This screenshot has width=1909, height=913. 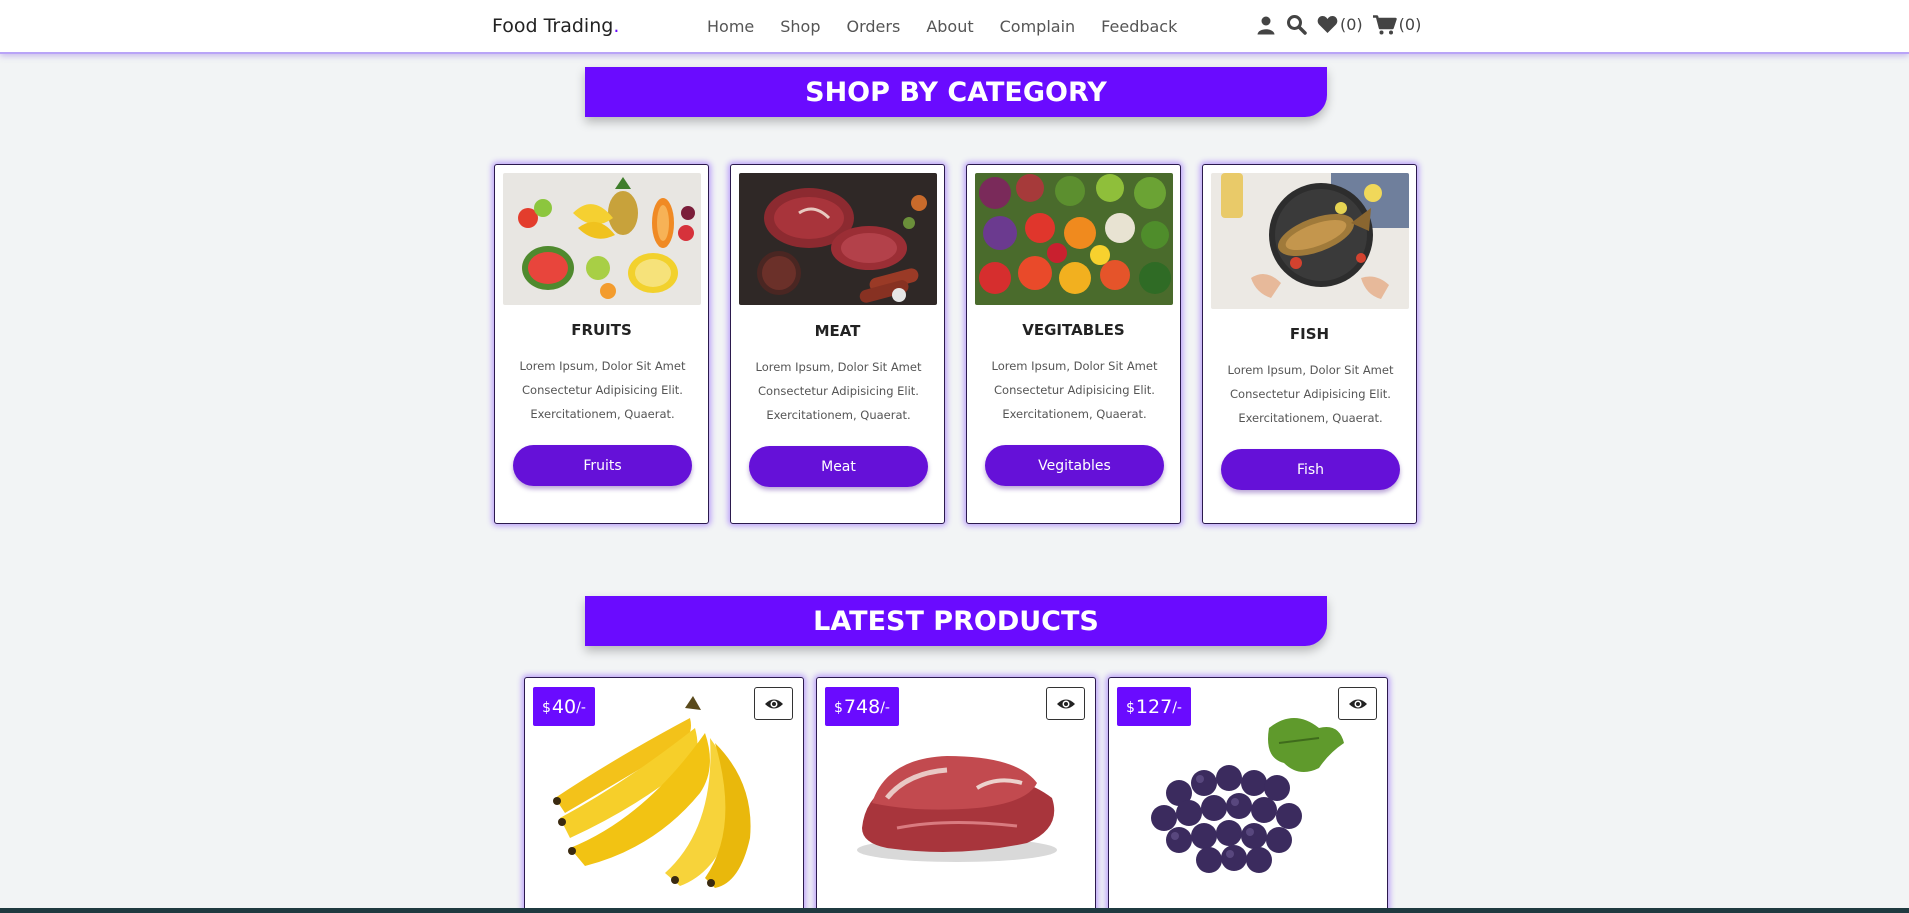 I want to click on price-amount: 748, so click(x=862, y=706).